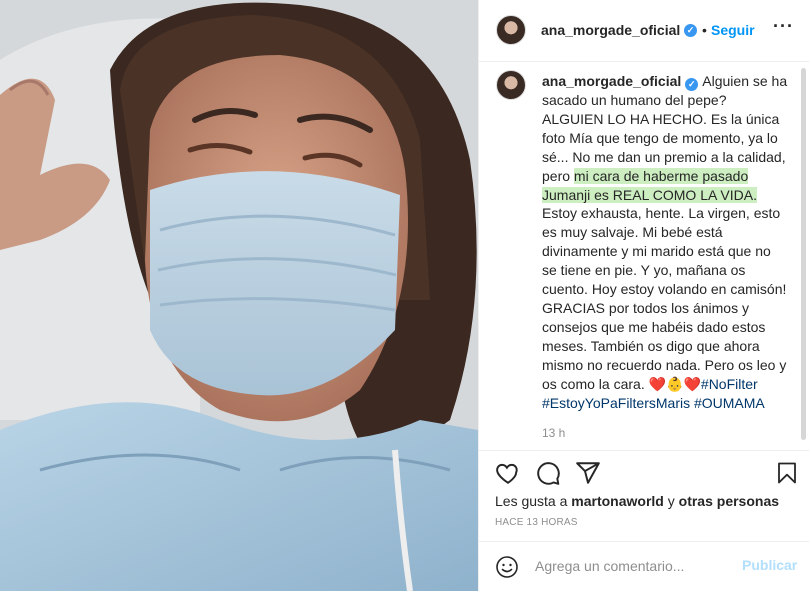 This screenshot has width=809, height=591. Describe the element at coordinates (616, 403) in the screenshot. I see `hashtag-link: #EstoyYoPaFiltersMaris` at that location.